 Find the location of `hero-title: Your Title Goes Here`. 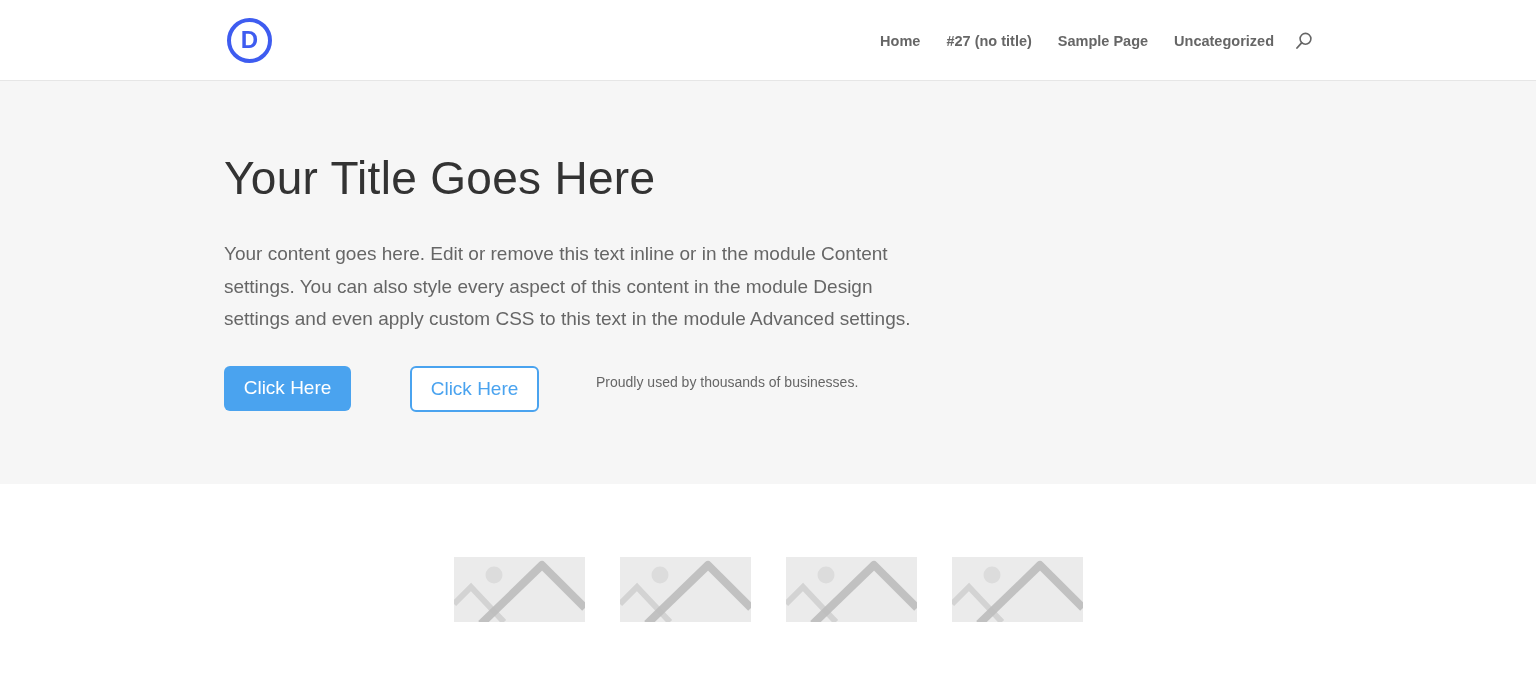

hero-title: Your Title Goes Here is located at coordinates (440, 178).